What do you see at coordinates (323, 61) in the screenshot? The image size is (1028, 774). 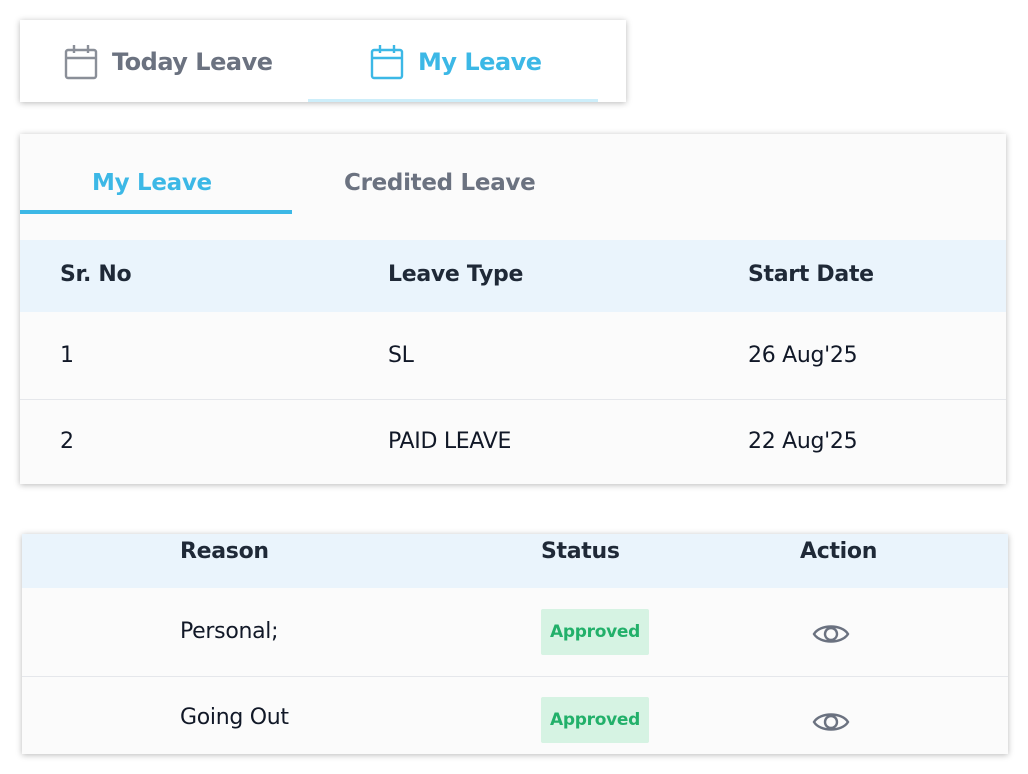 I see `leave-view-tabs: Today Leave My Leave` at bounding box center [323, 61].